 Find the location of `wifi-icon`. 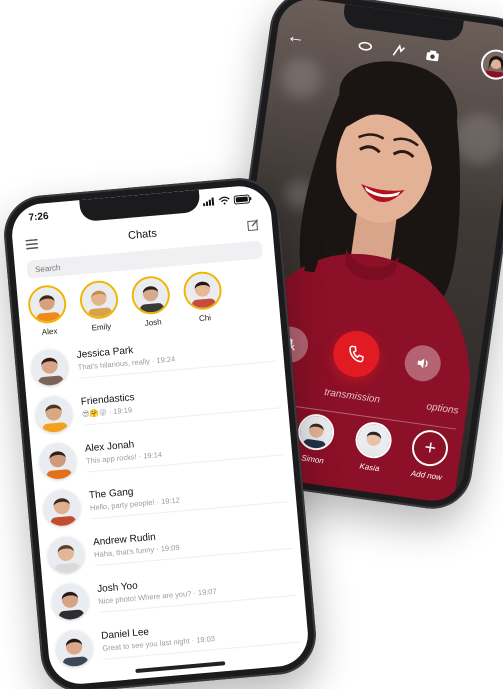

wifi-icon is located at coordinates (224, 200).